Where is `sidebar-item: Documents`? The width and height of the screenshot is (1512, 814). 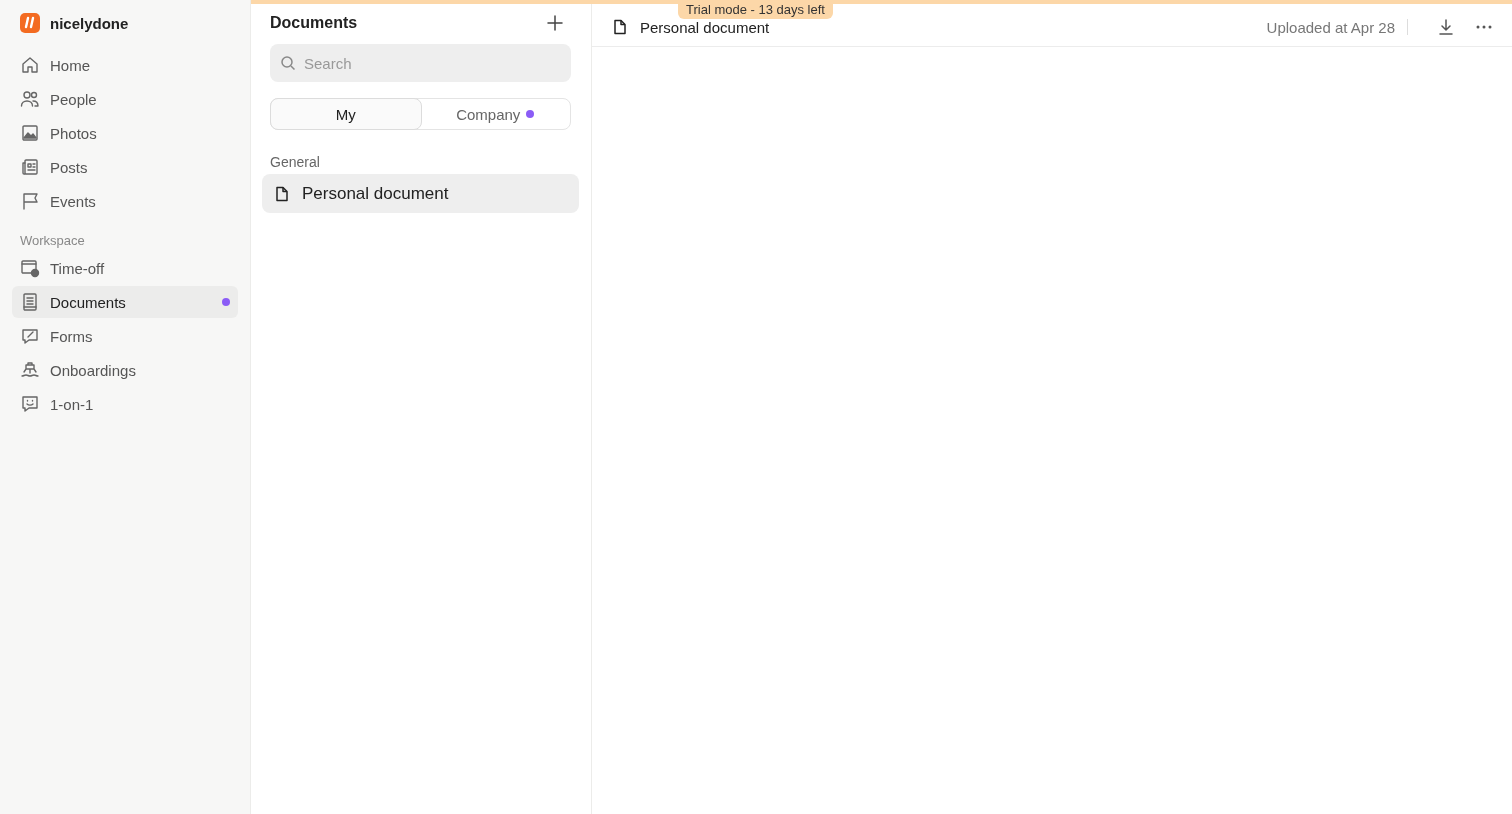
sidebar-item: Documents is located at coordinates (125, 302).